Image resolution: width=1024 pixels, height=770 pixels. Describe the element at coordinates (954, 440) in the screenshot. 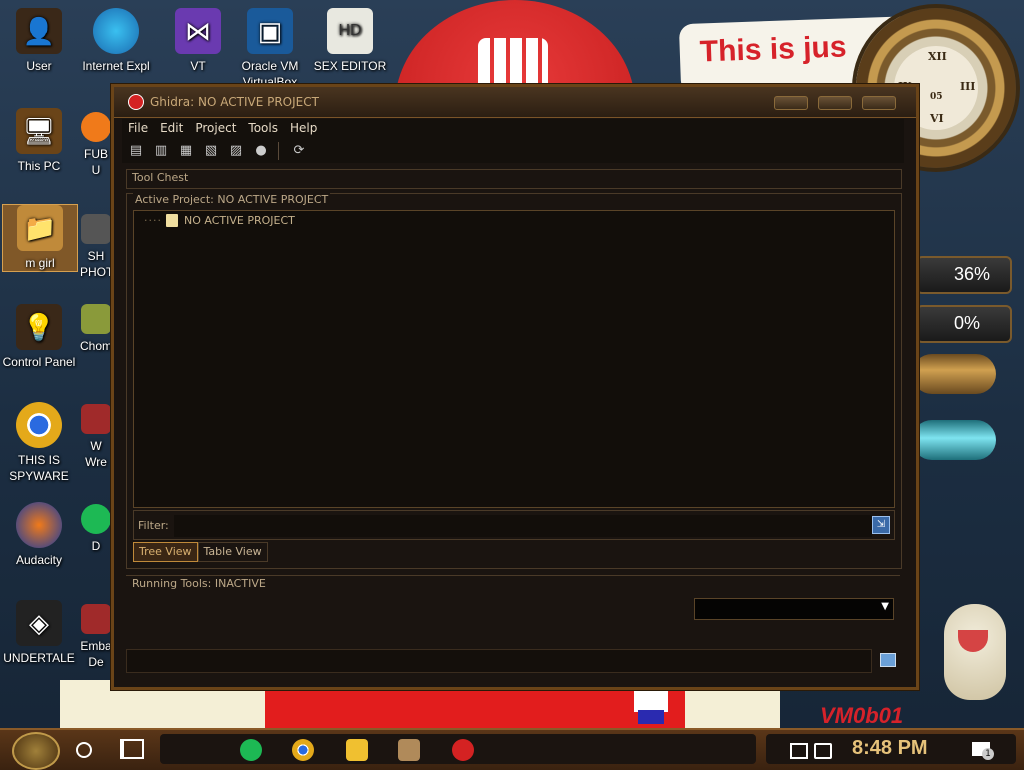

I see `wallpaper-tube` at that location.